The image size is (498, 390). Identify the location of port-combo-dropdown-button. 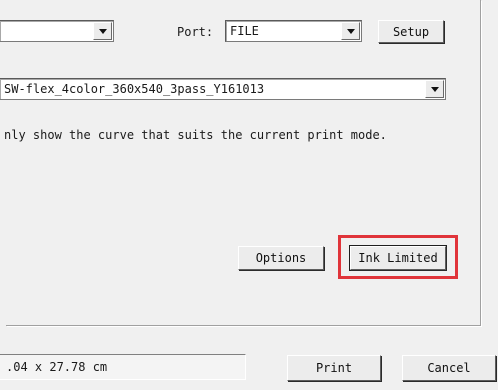
(350, 31).